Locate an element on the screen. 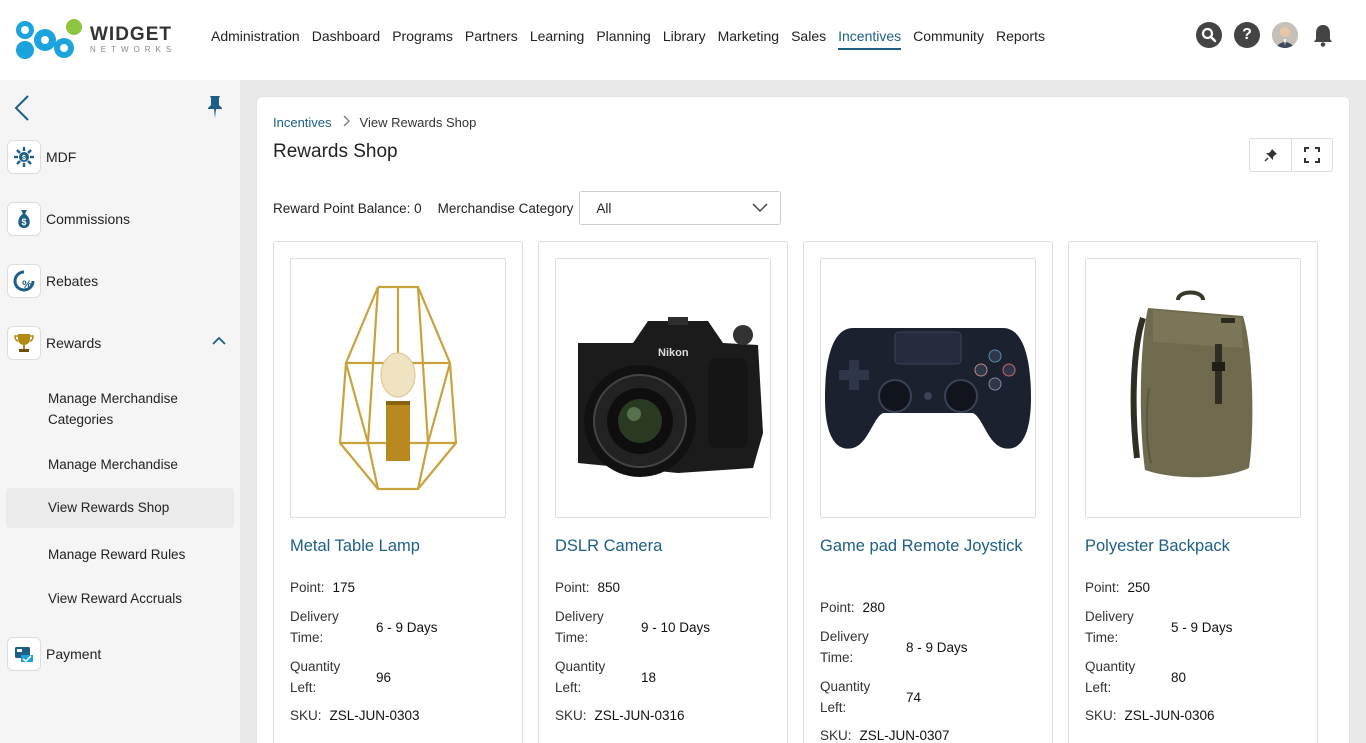 The image size is (1366, 743). chevron-up-icon is located at coordinates (219, 341).